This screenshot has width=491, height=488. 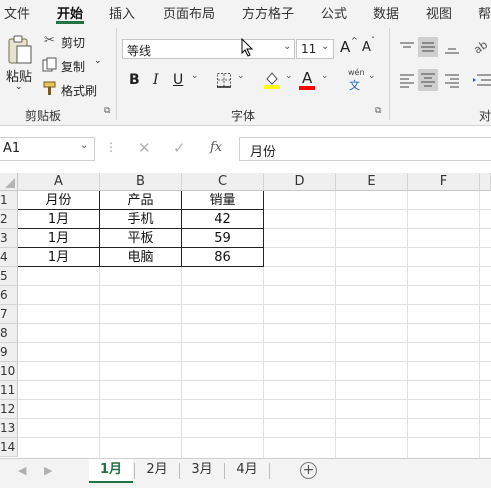 What do you see at coordinates (141, 182) in the screenshot?
I see `column-header-b: B` at bounding box center [141, 182].